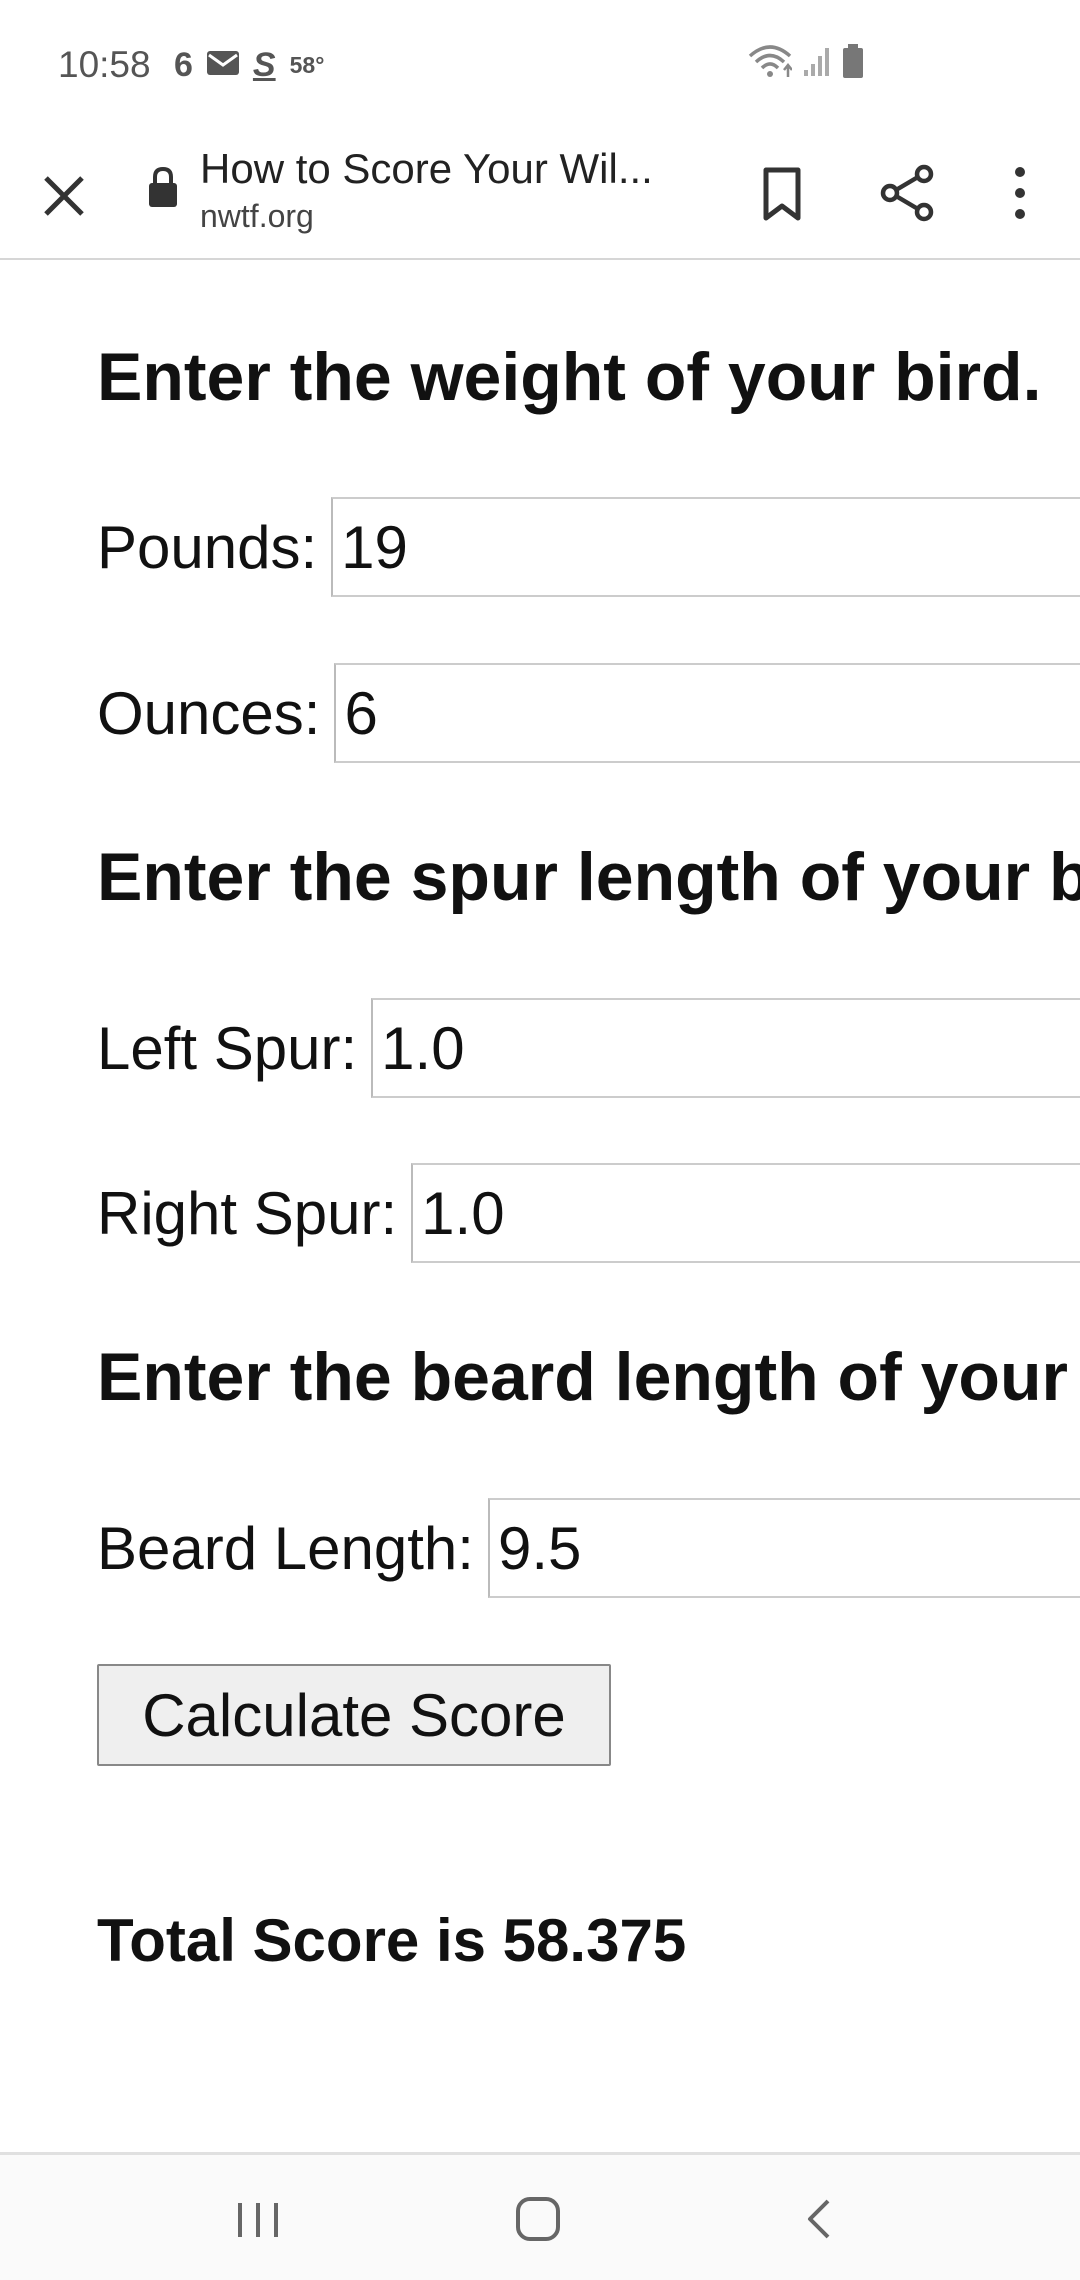 This screenshot has width=1080, height=2280. Describe the element at coordinates (222, 65) in the screenshot. I see `mail-icon` at that location.